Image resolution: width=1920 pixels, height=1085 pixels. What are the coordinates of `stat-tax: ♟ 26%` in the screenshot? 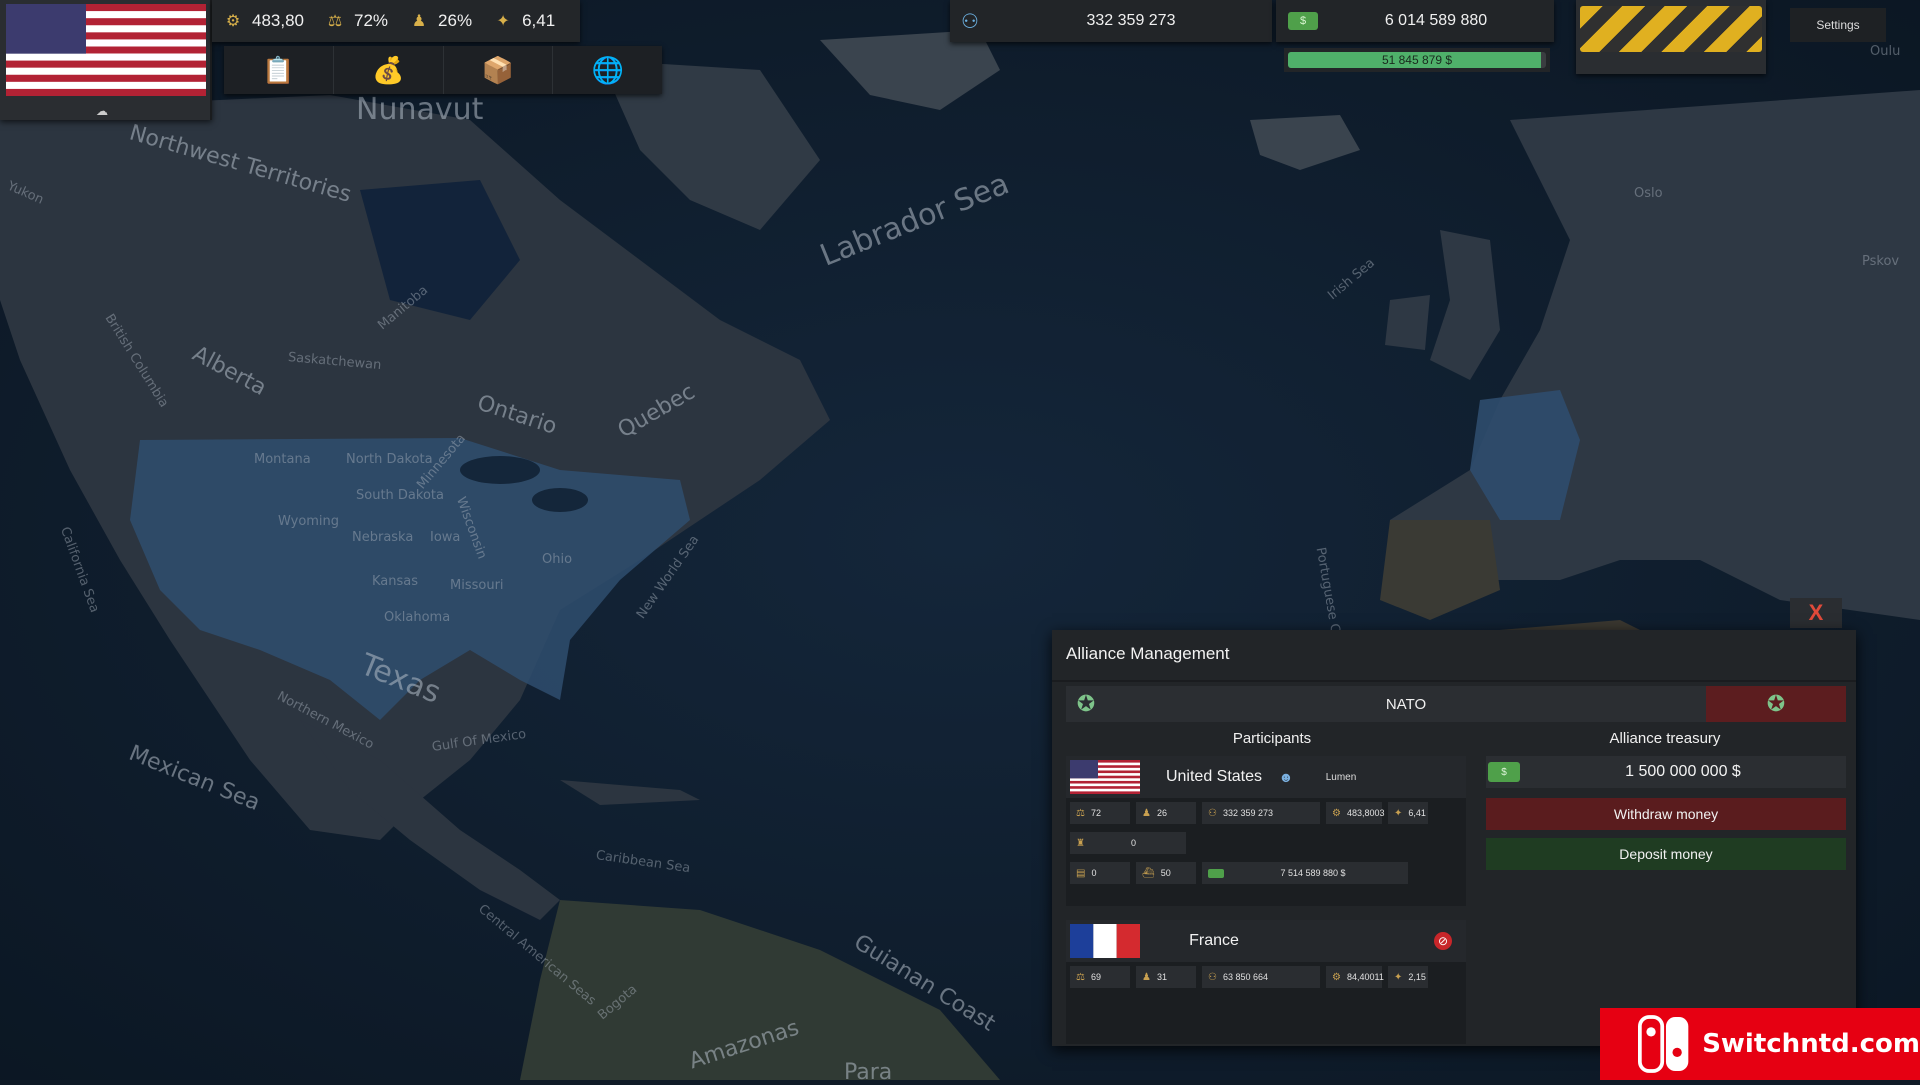 It's located at (440, 21).